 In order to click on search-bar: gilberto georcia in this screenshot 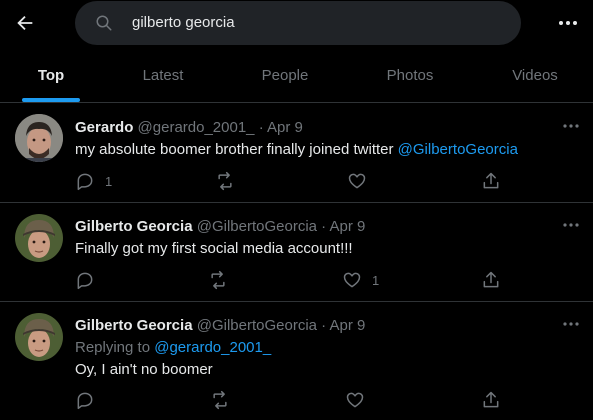, I will do `click(298, 23)`.